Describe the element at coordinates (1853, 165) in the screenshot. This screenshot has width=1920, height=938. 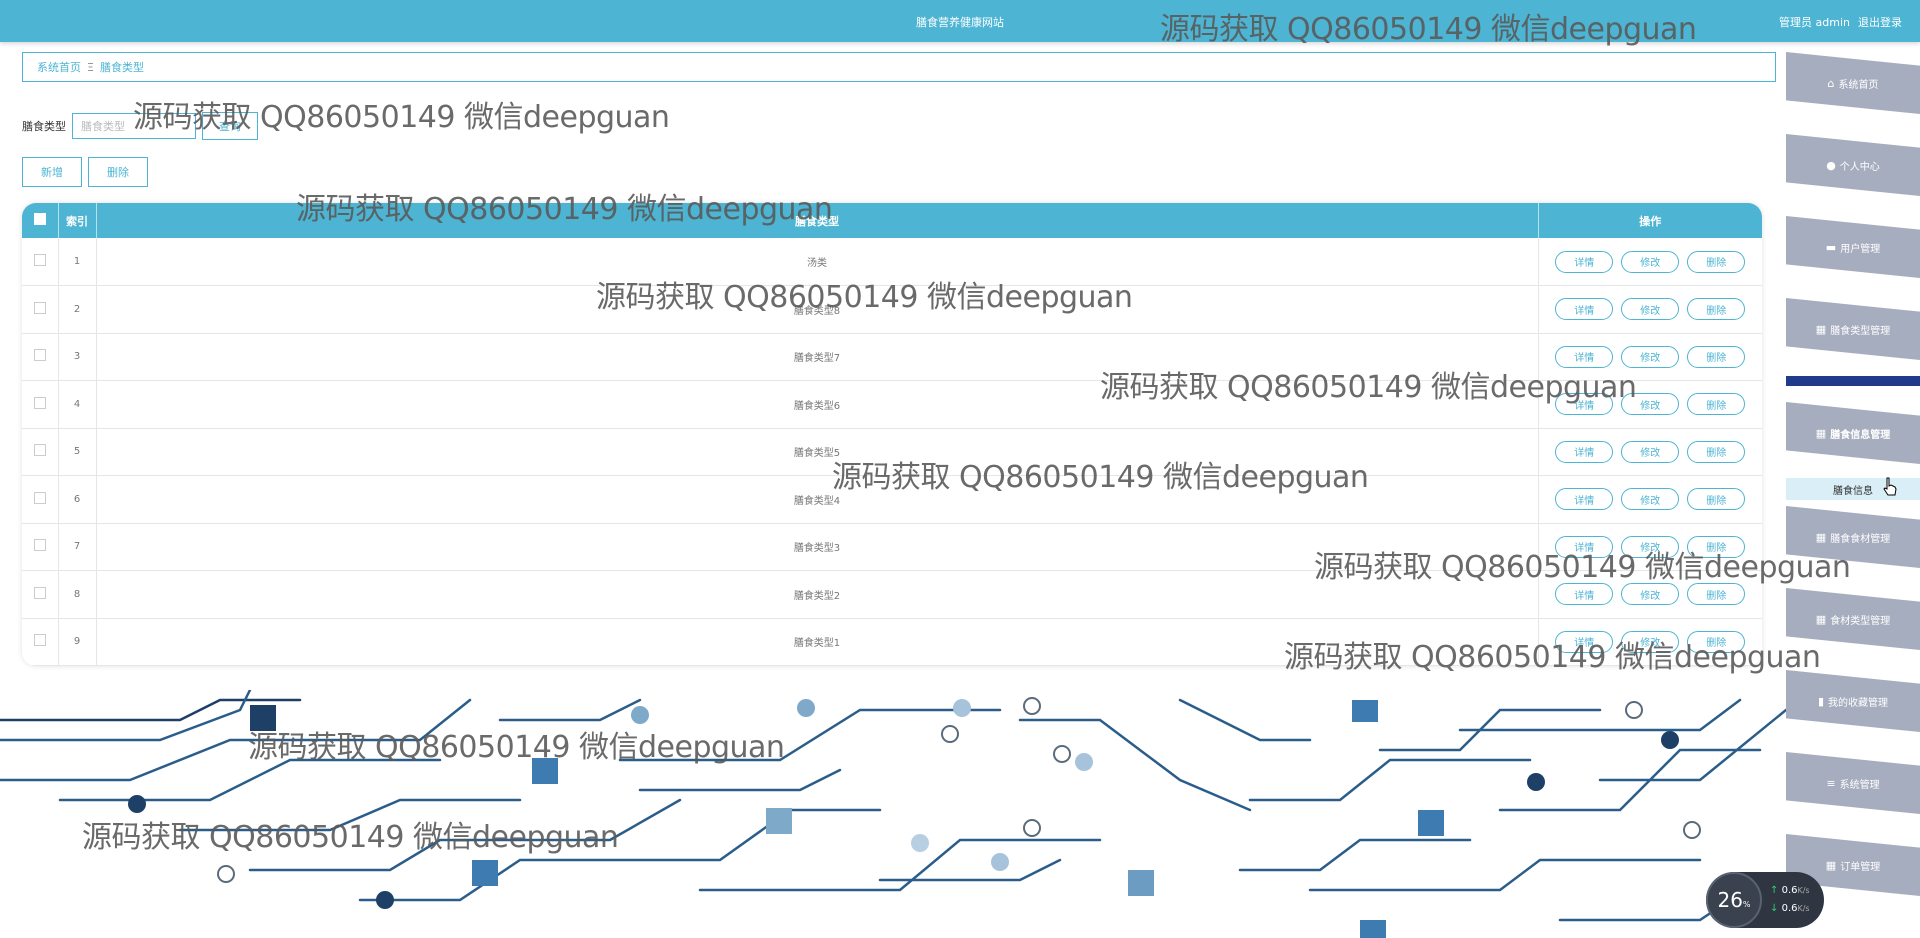
I see `sidebar-item-profile: ● 个人中心` at that location.